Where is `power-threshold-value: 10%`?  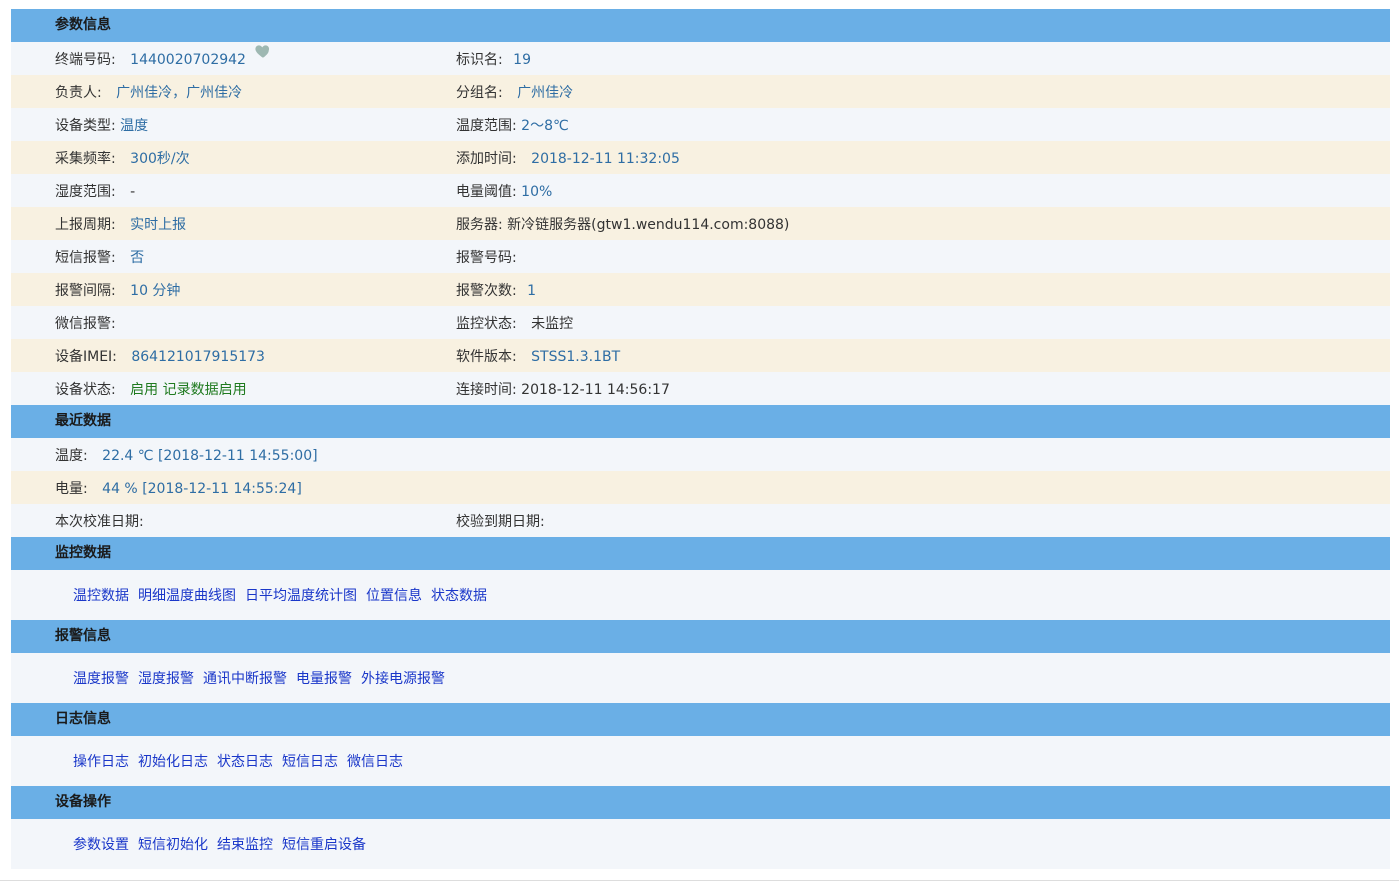
power-threshold-value: 10% is located at coordinates (537, 191).